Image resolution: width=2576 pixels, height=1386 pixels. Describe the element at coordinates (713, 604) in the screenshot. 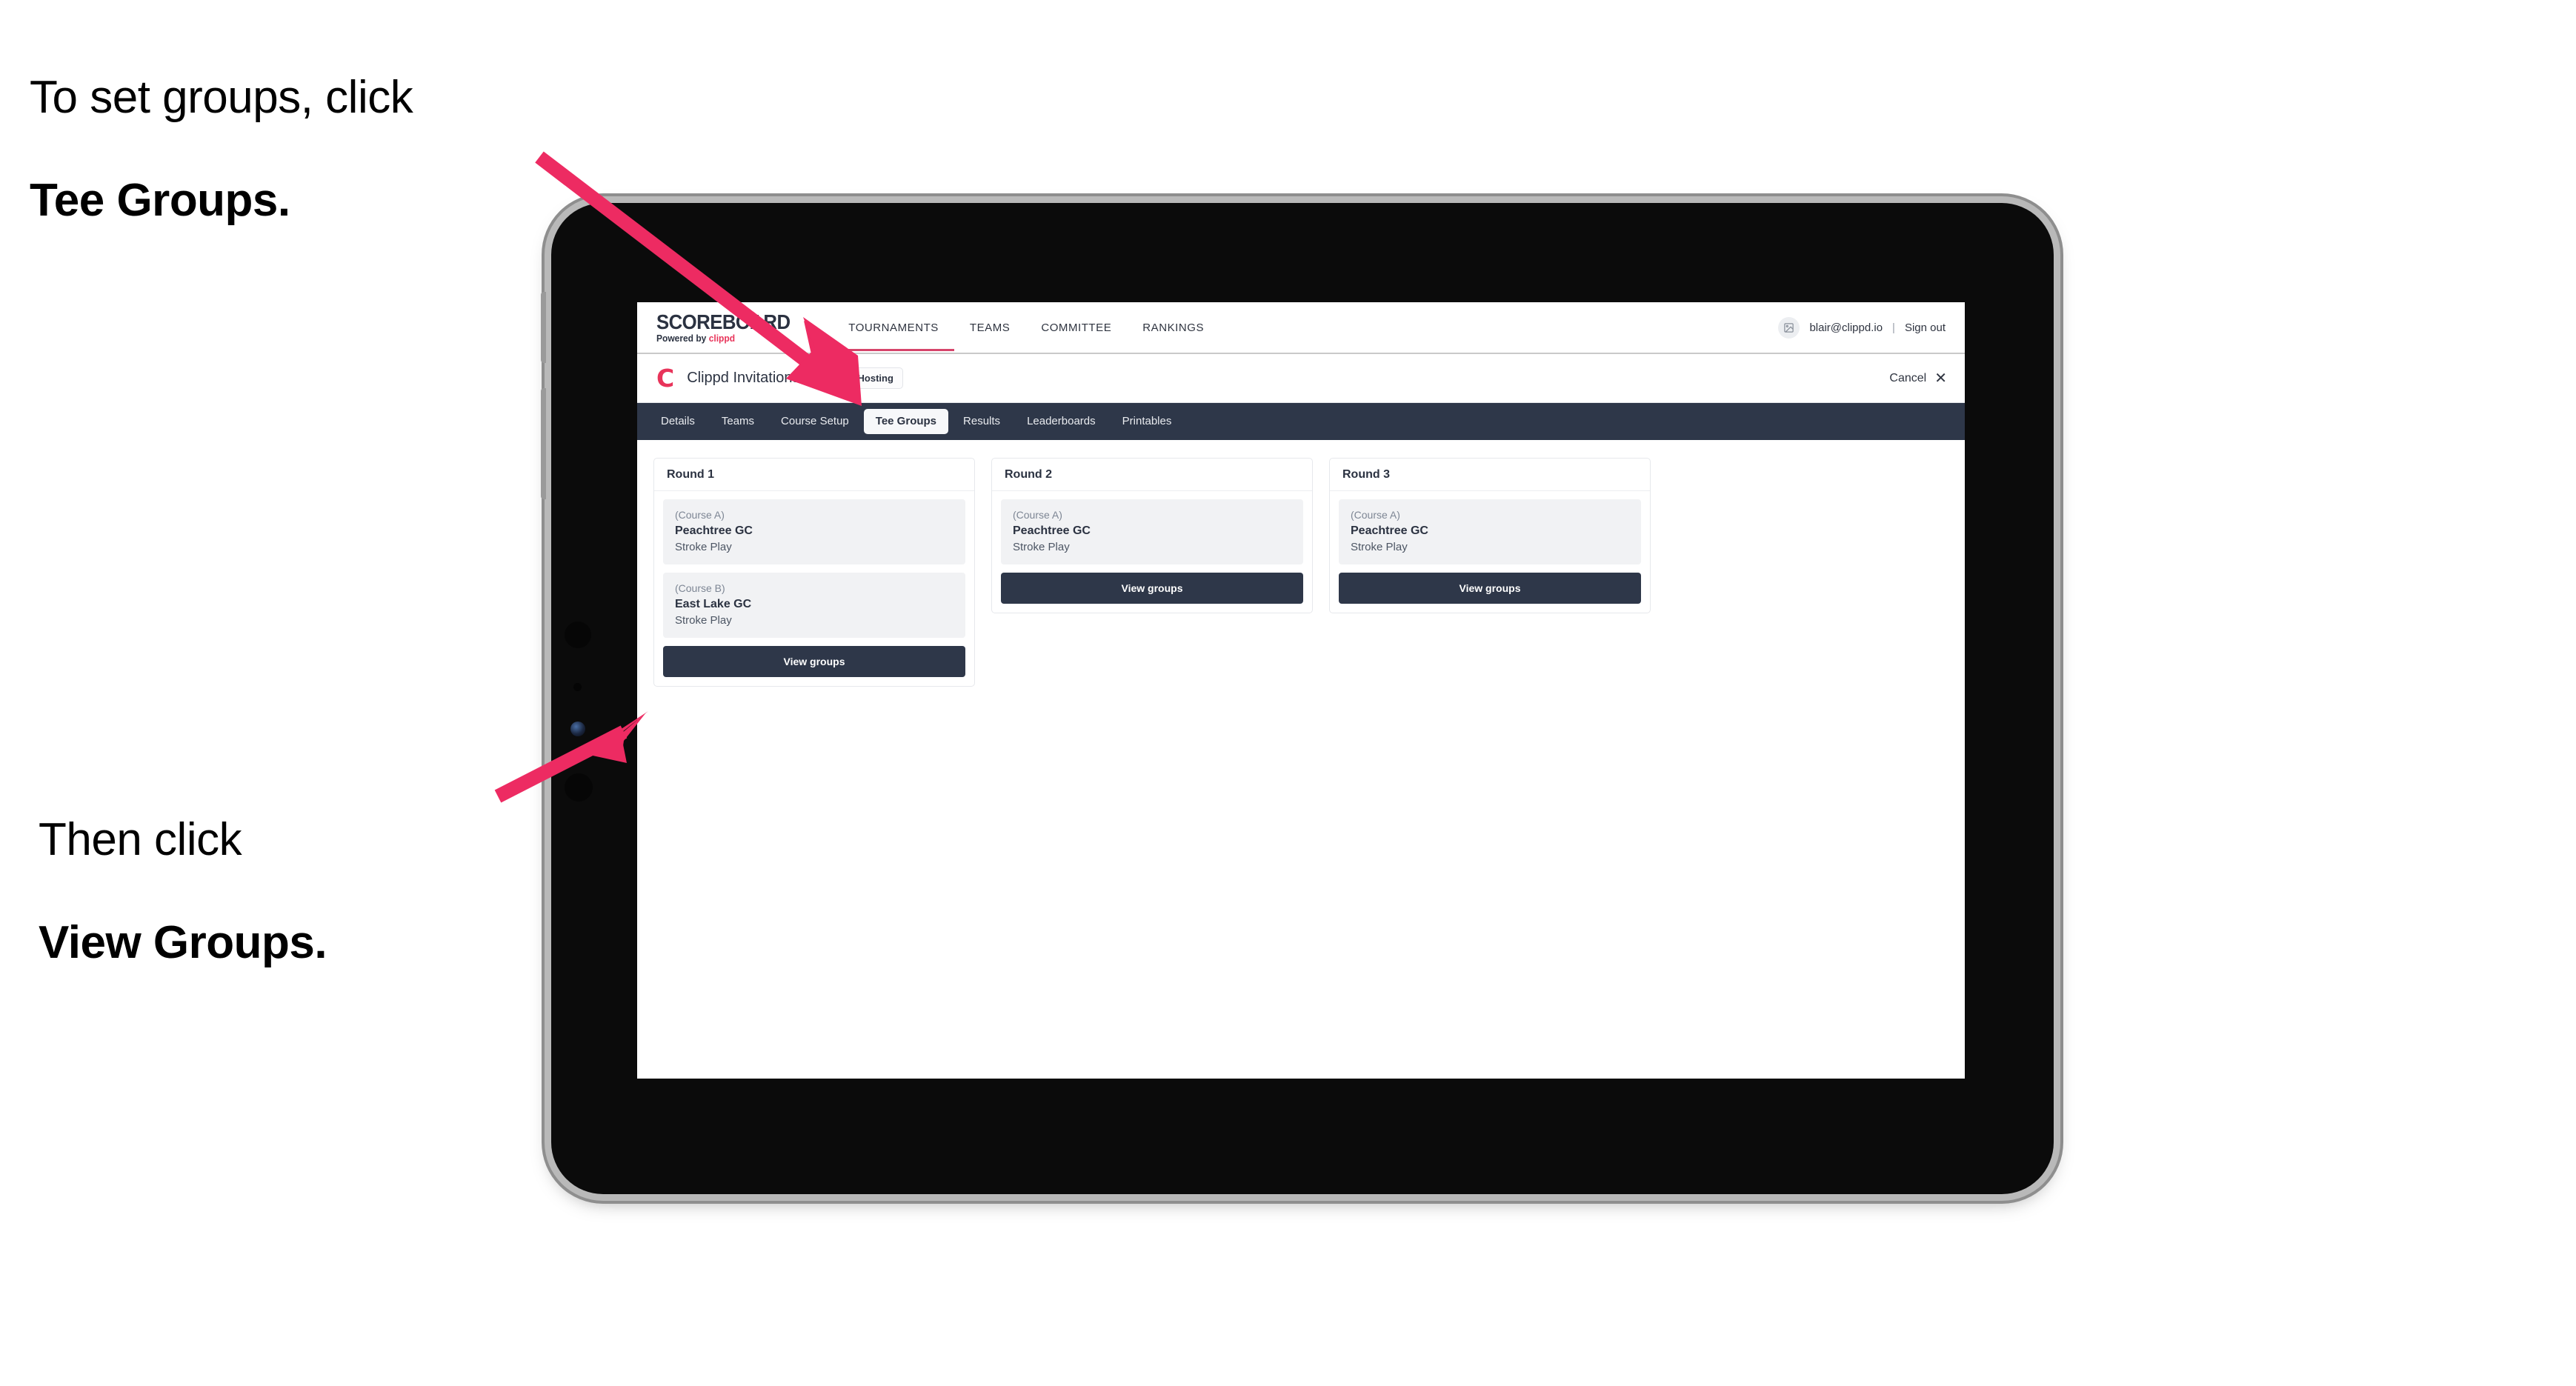

I see `course-name: East Lake GC` at that location.